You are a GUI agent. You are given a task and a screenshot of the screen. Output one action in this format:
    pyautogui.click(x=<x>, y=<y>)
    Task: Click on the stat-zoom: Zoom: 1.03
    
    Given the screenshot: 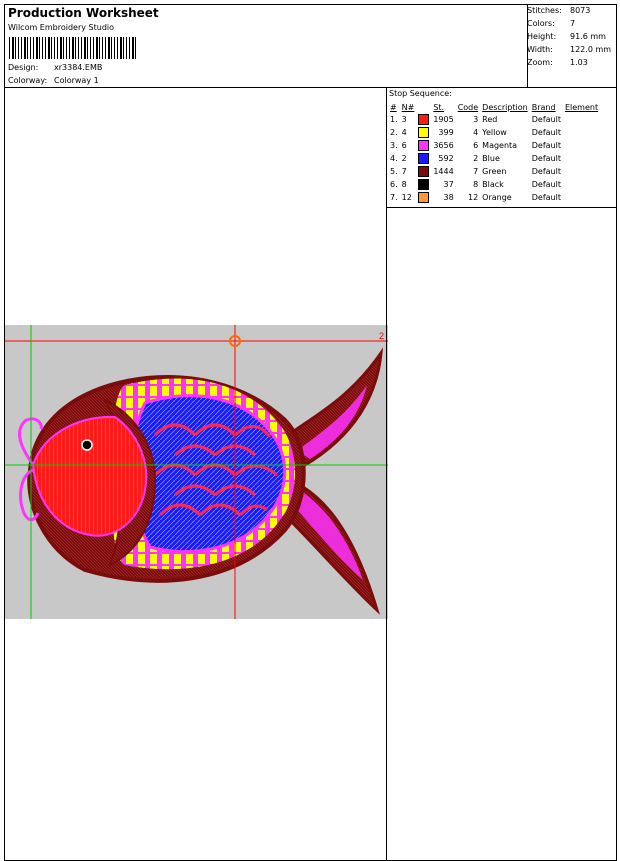 What is the action you would take?
    pyautogui.click(x=557, y=62)
    